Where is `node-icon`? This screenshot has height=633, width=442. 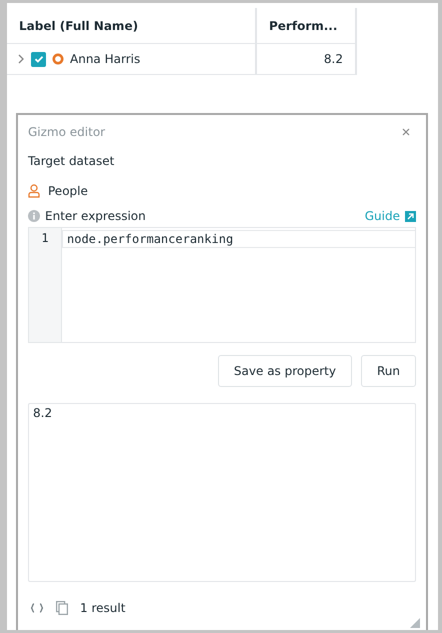 node-icon is located at coordinates (58, 59).